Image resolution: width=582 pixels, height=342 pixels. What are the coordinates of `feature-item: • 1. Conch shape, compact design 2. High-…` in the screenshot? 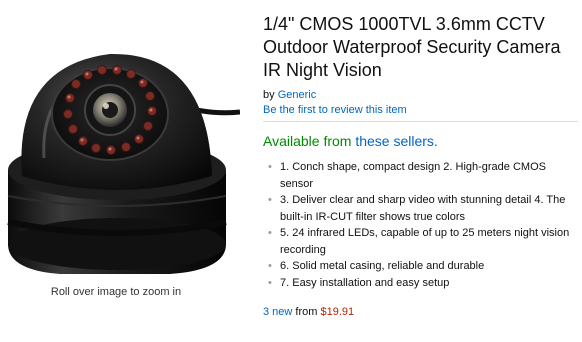 It's located at (420, 175).